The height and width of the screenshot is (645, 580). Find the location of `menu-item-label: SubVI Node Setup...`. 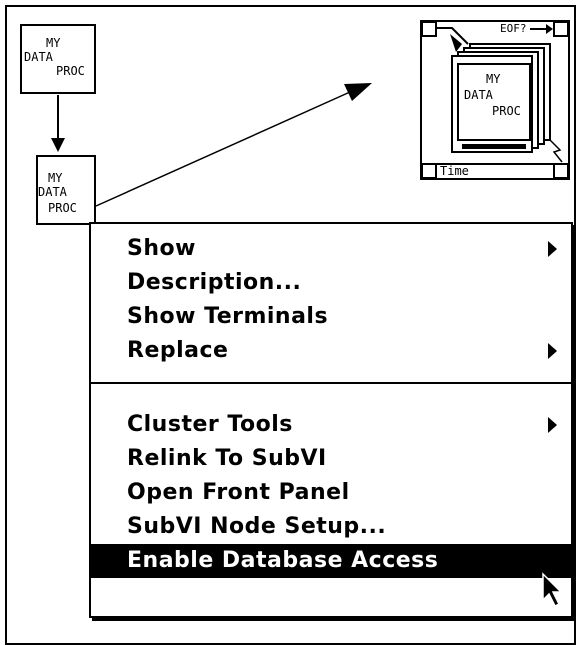

menu-item-label: SubVI Node Setup... is located at coordinates (257, 526).